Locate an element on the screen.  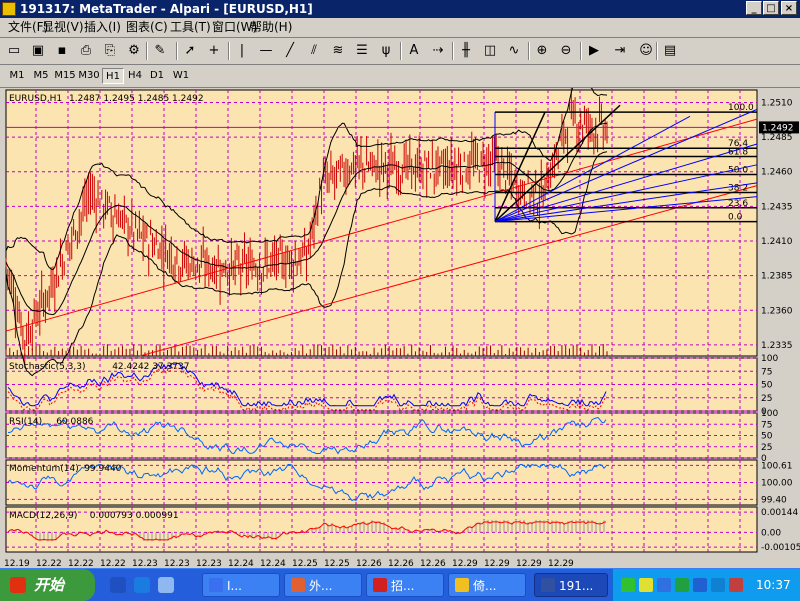
expert-icon: ☺ is located at coordinates (646, 51).